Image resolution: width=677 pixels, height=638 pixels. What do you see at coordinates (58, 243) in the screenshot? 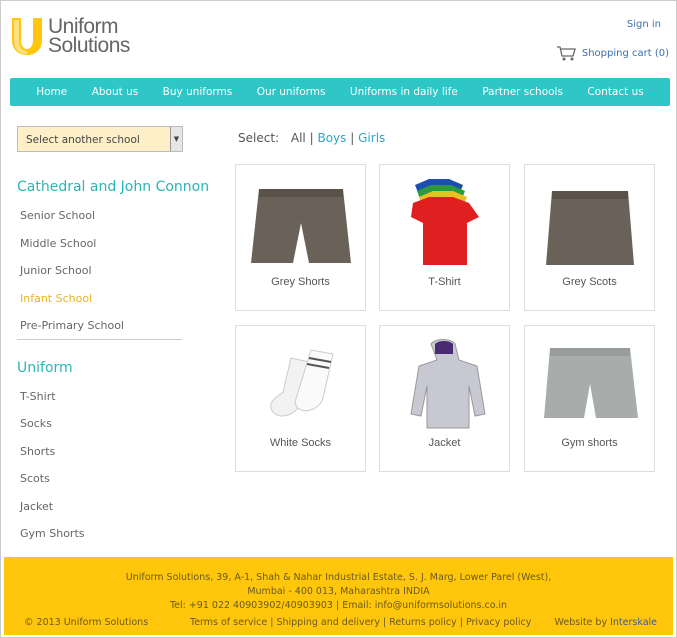
I see `sidebar-item-middle: Middle School` at bounding box center [58, 243].